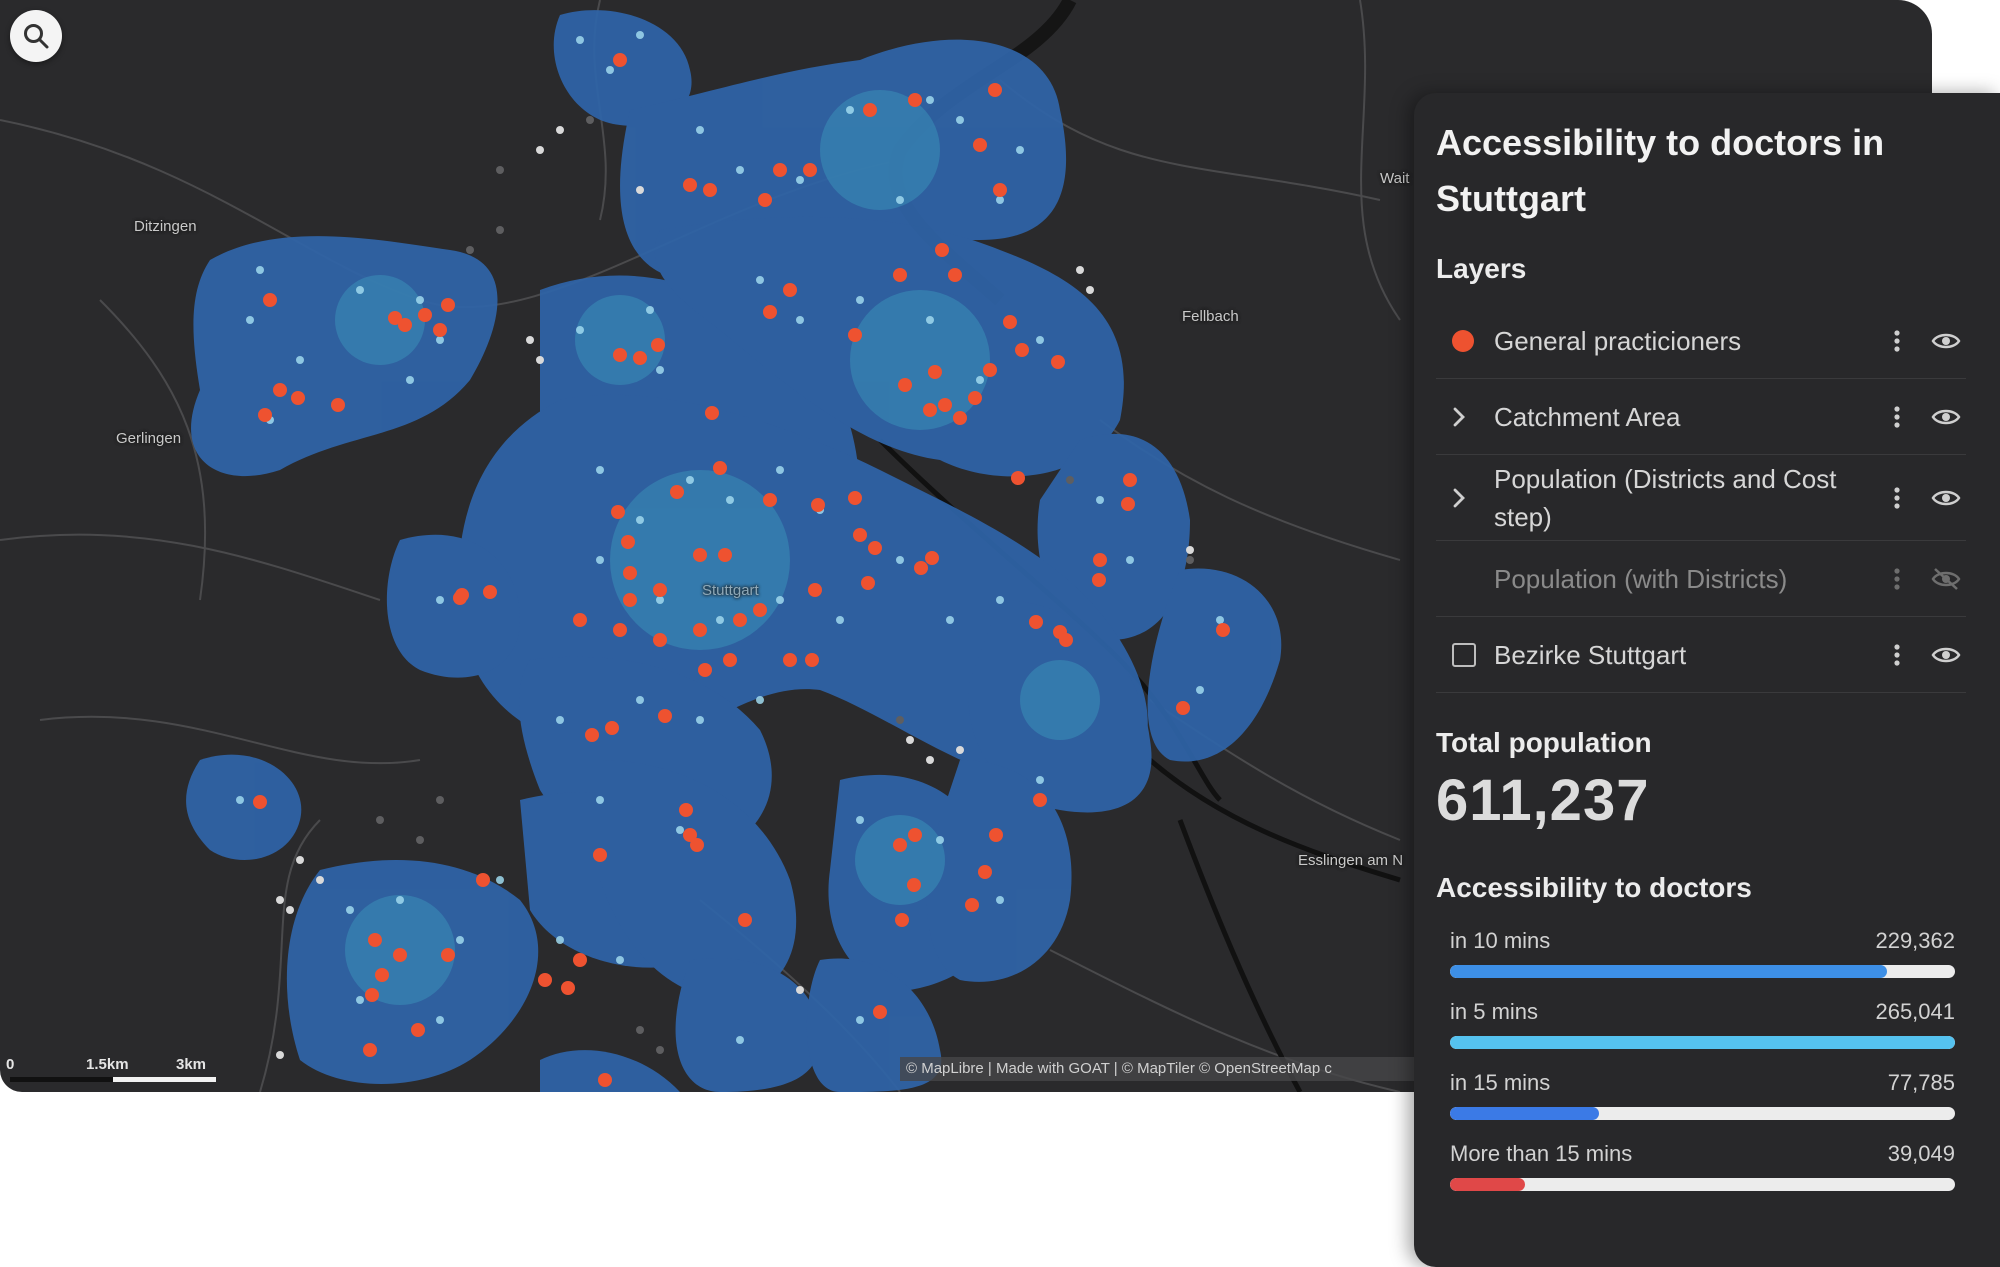 The image size is (2000, 1267). I want to click on scale-label-mid: 1.5km, so click(107, 1064).